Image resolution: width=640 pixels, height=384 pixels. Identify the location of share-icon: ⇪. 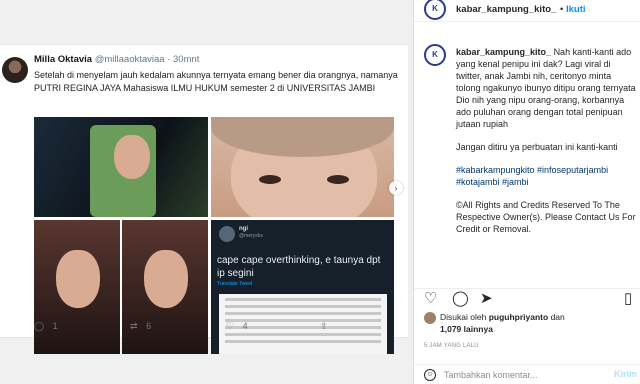
(324, 326).